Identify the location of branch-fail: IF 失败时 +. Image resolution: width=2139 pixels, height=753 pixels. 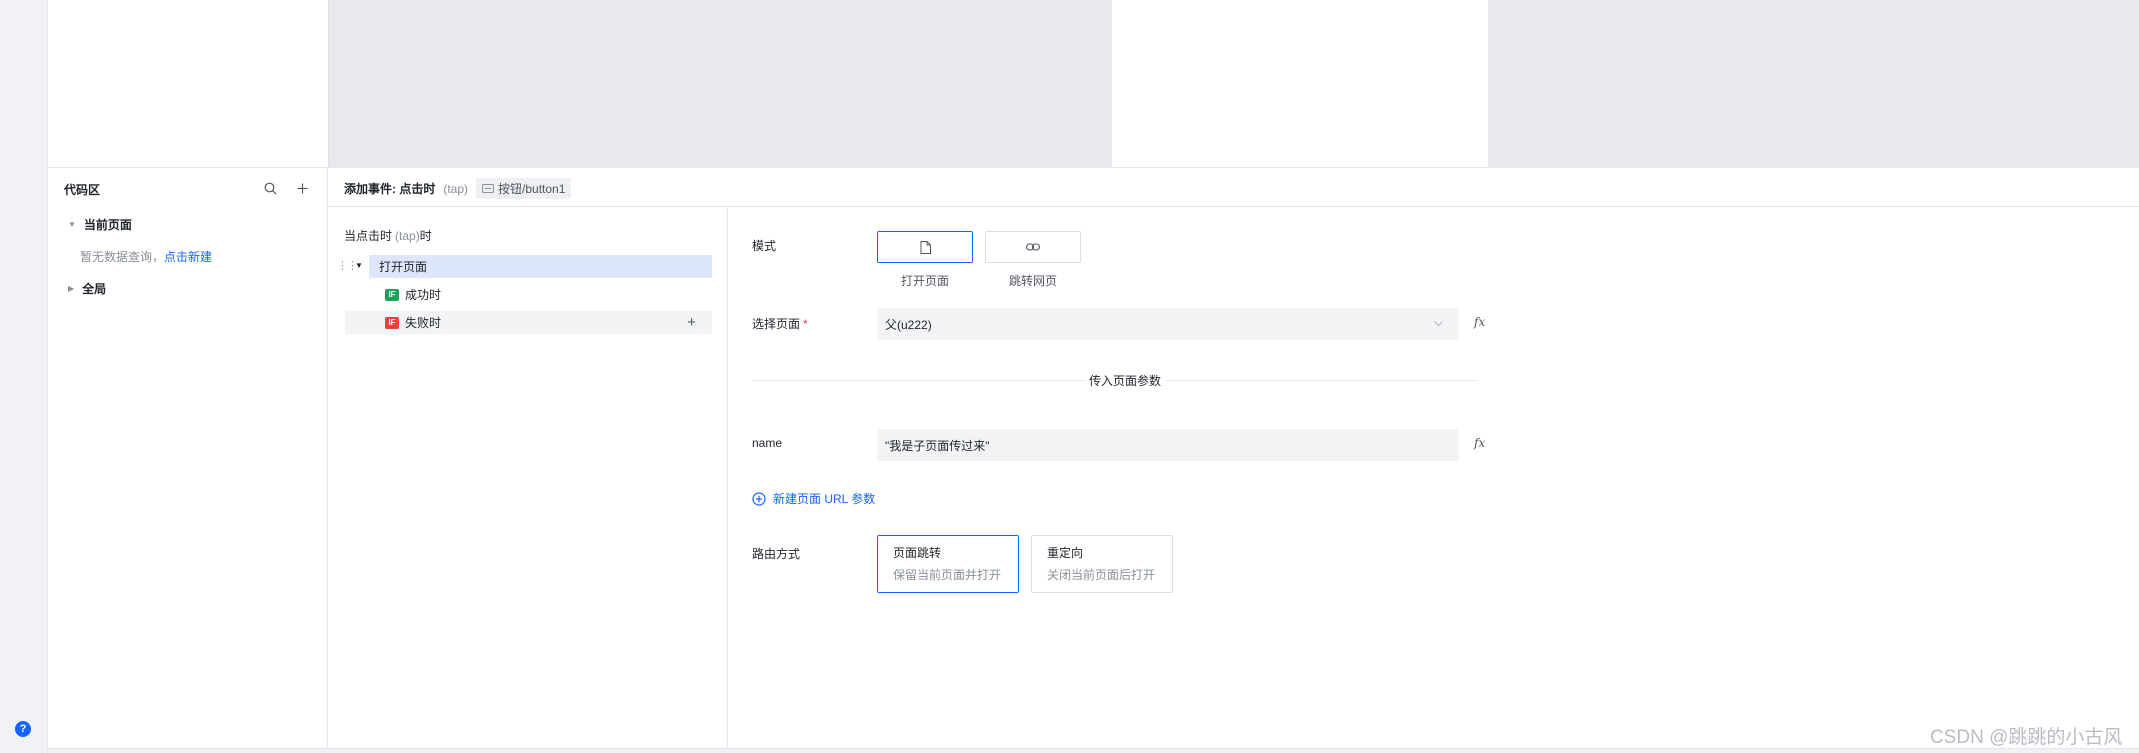
(528, 322).